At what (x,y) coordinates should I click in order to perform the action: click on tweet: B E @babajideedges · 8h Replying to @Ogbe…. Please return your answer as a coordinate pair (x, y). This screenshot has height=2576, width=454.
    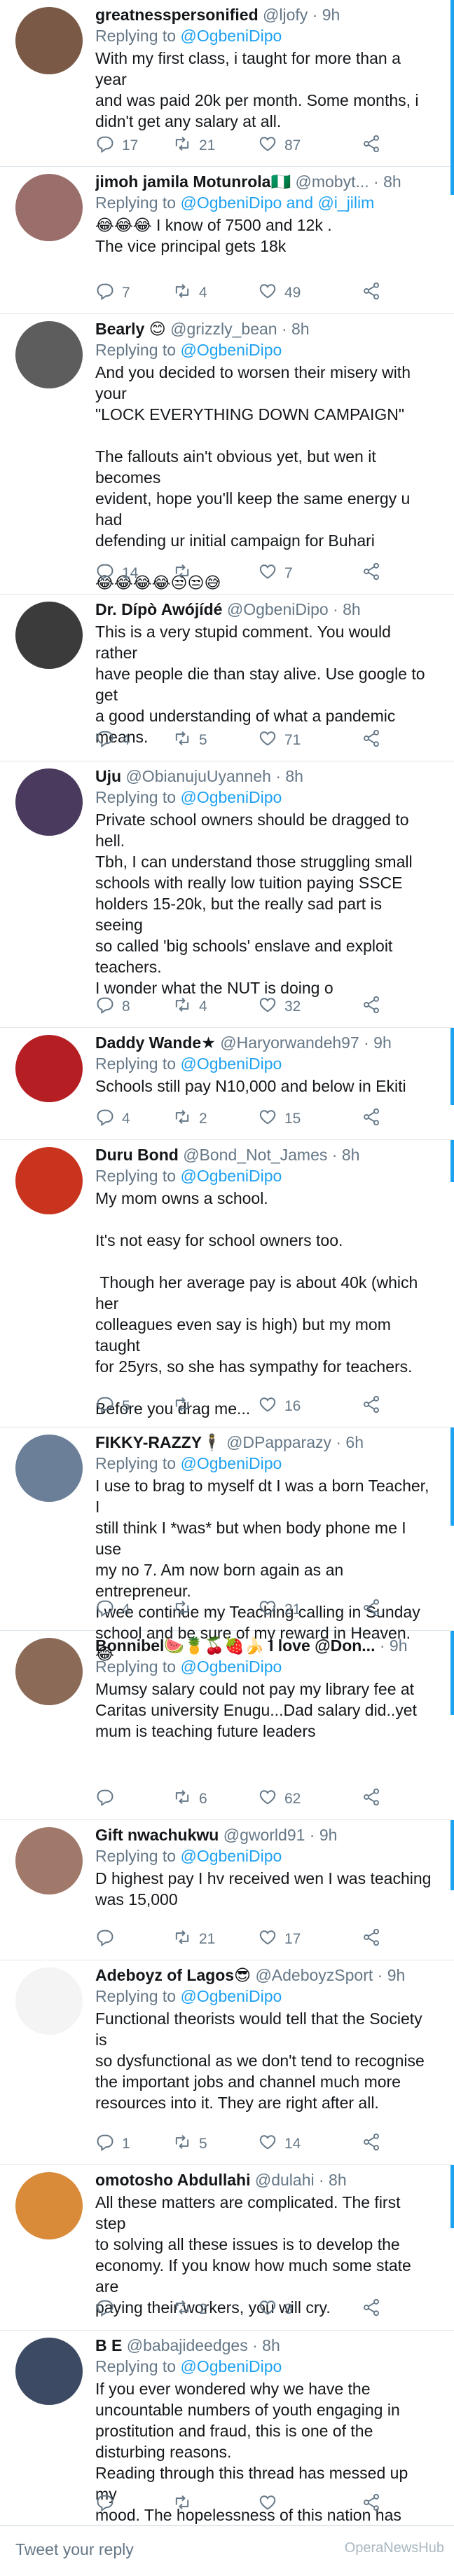
    Looking at the image, I should click on (227, 2428).